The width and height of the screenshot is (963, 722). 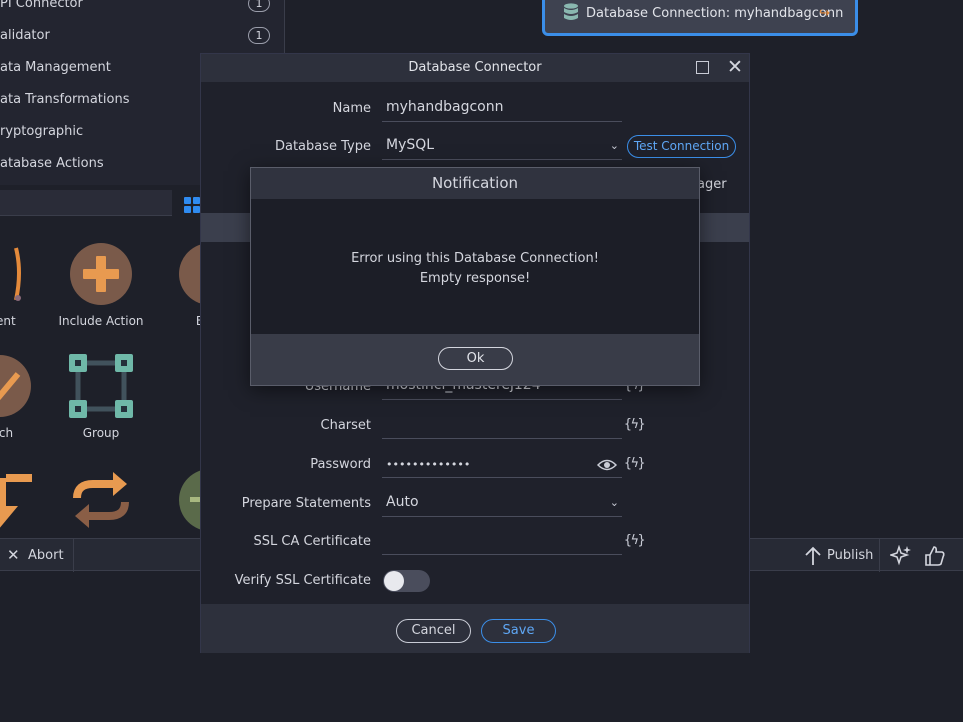 I want to click on verify-ssl-certificate-label: Verify SSL Certificate, so click(x=302, y=580).